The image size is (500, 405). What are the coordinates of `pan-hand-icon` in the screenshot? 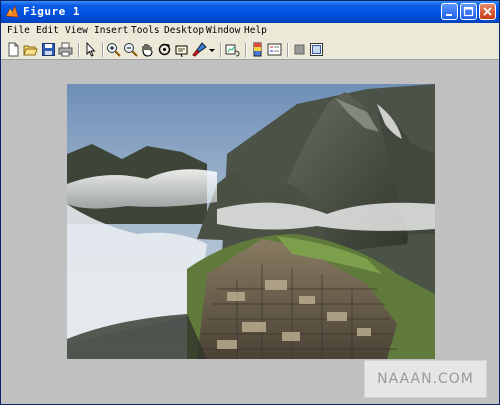 It's located at (147, 49).